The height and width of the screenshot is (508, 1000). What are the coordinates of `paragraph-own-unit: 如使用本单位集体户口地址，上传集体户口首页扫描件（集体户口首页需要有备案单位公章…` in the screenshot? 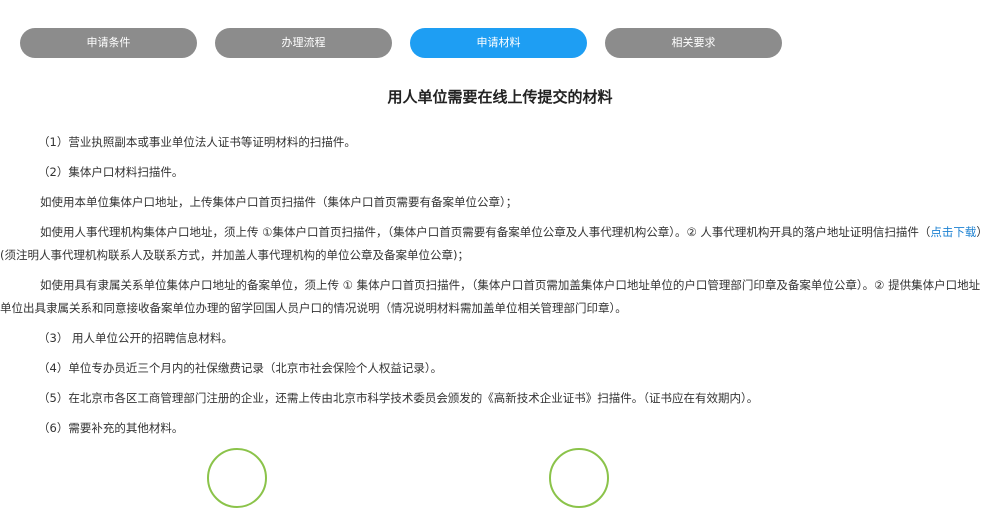 It's located at (279, 202).